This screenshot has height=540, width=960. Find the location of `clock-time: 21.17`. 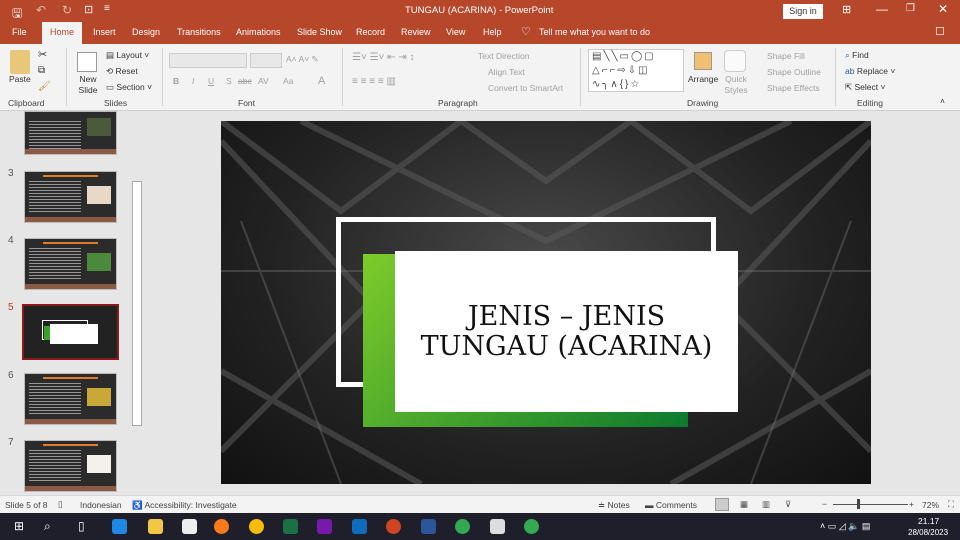

clock-time: 21.17 is located at coordinates (928, 521).